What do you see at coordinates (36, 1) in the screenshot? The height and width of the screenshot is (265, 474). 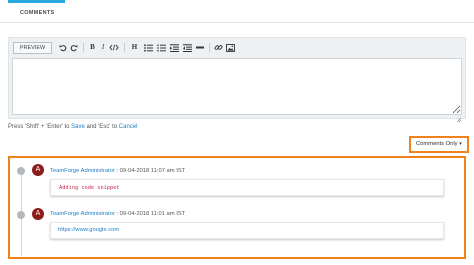 I see `active-tab-indicator` at bounding box center [36, 1].